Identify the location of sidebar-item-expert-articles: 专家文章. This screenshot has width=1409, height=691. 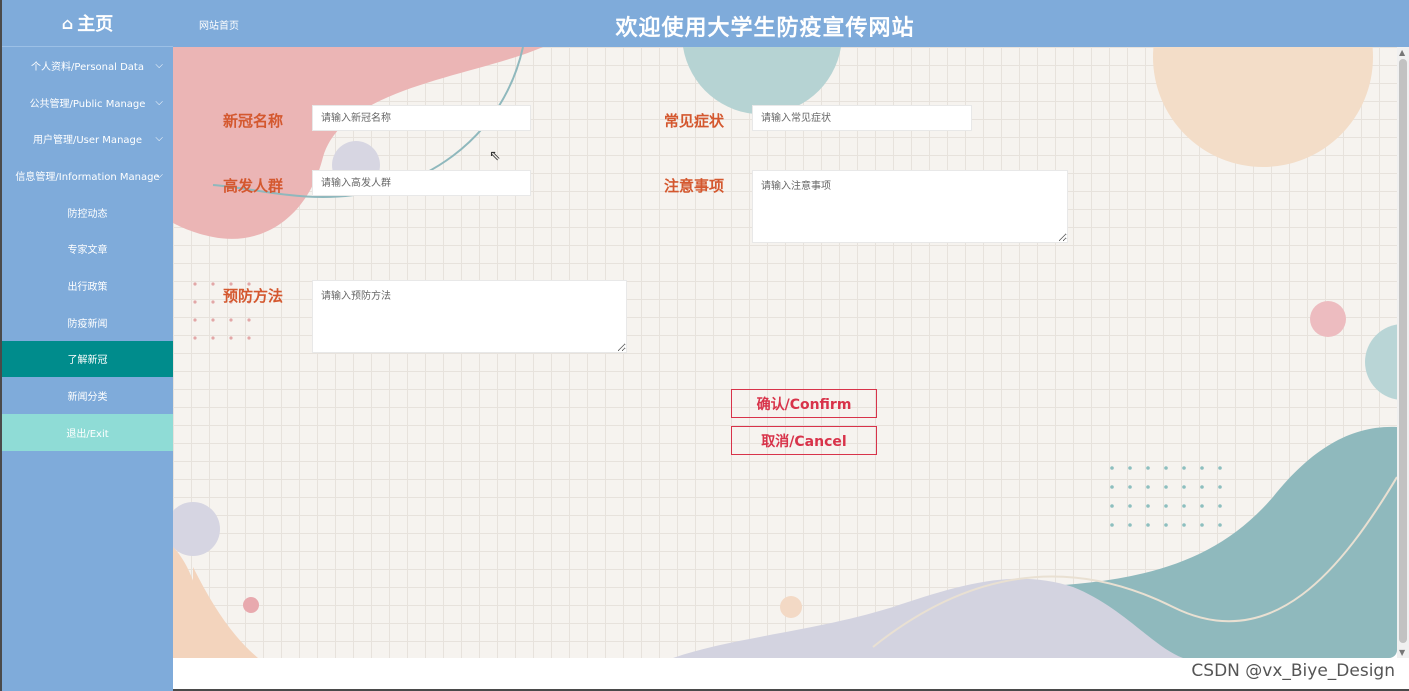
(87, 248).